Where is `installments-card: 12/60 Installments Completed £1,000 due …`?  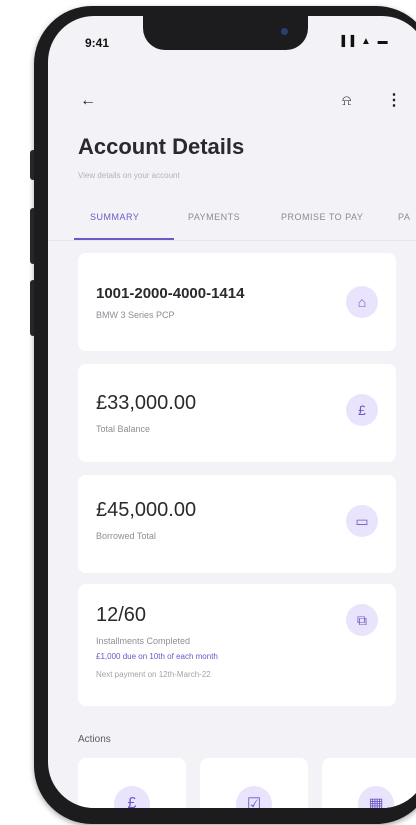
installments-card: 12/60 Installments Completed £1,000 due … is located at coordinates (237, 645).